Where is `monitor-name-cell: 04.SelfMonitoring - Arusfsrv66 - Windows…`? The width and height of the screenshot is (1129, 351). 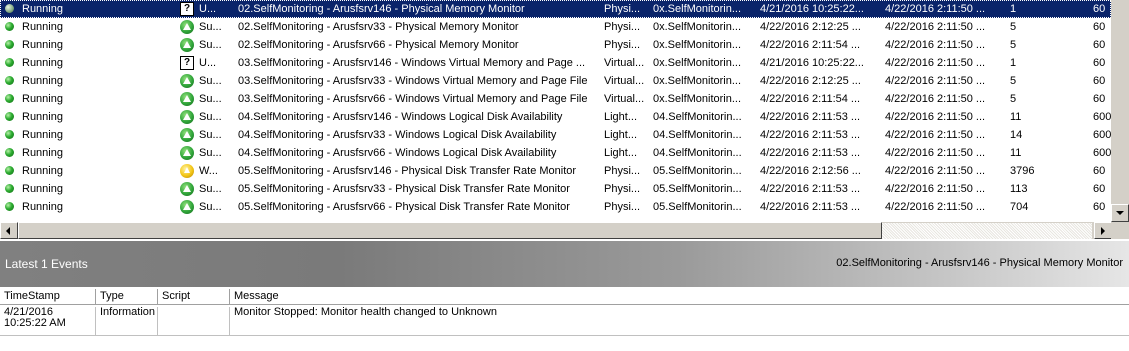 monitor-name-cell: 04.SelfMonitoring - Arusfsrv66 - Windows… is located at coordinates (397, 153).